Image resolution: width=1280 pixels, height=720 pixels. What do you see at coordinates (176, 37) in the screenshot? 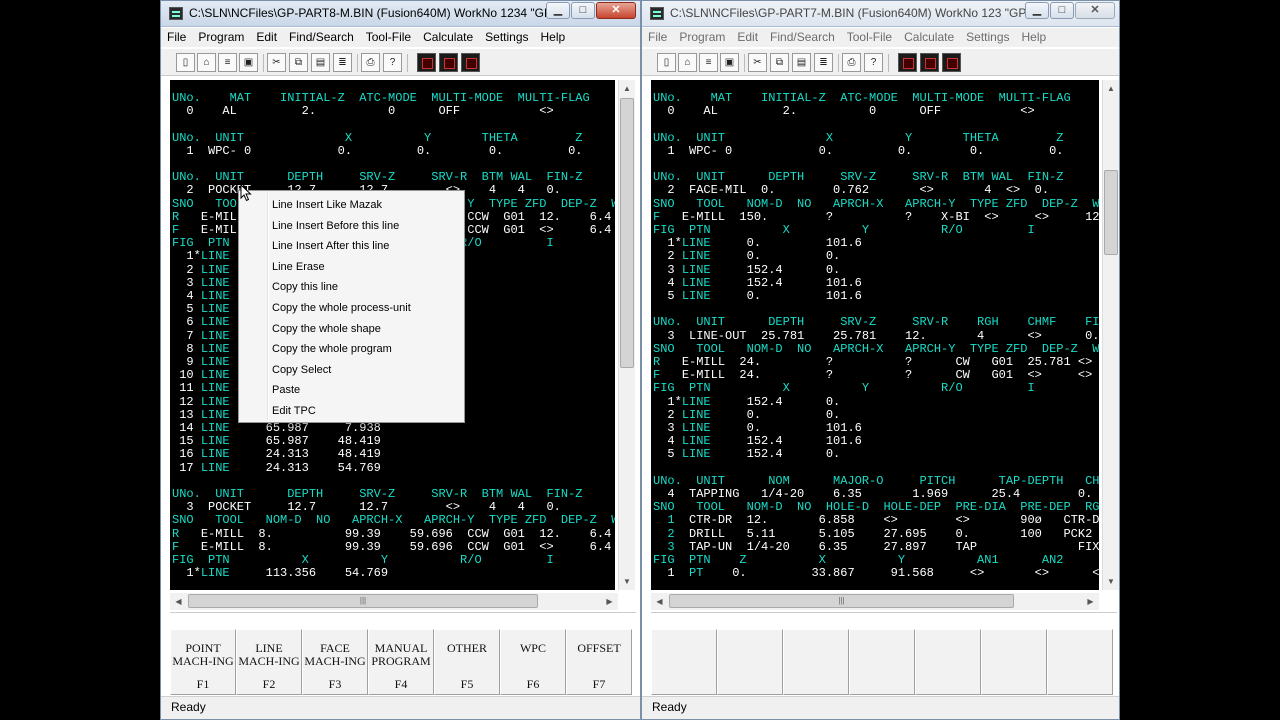
I see `menu-file: File` at bounding box center [176, 37].